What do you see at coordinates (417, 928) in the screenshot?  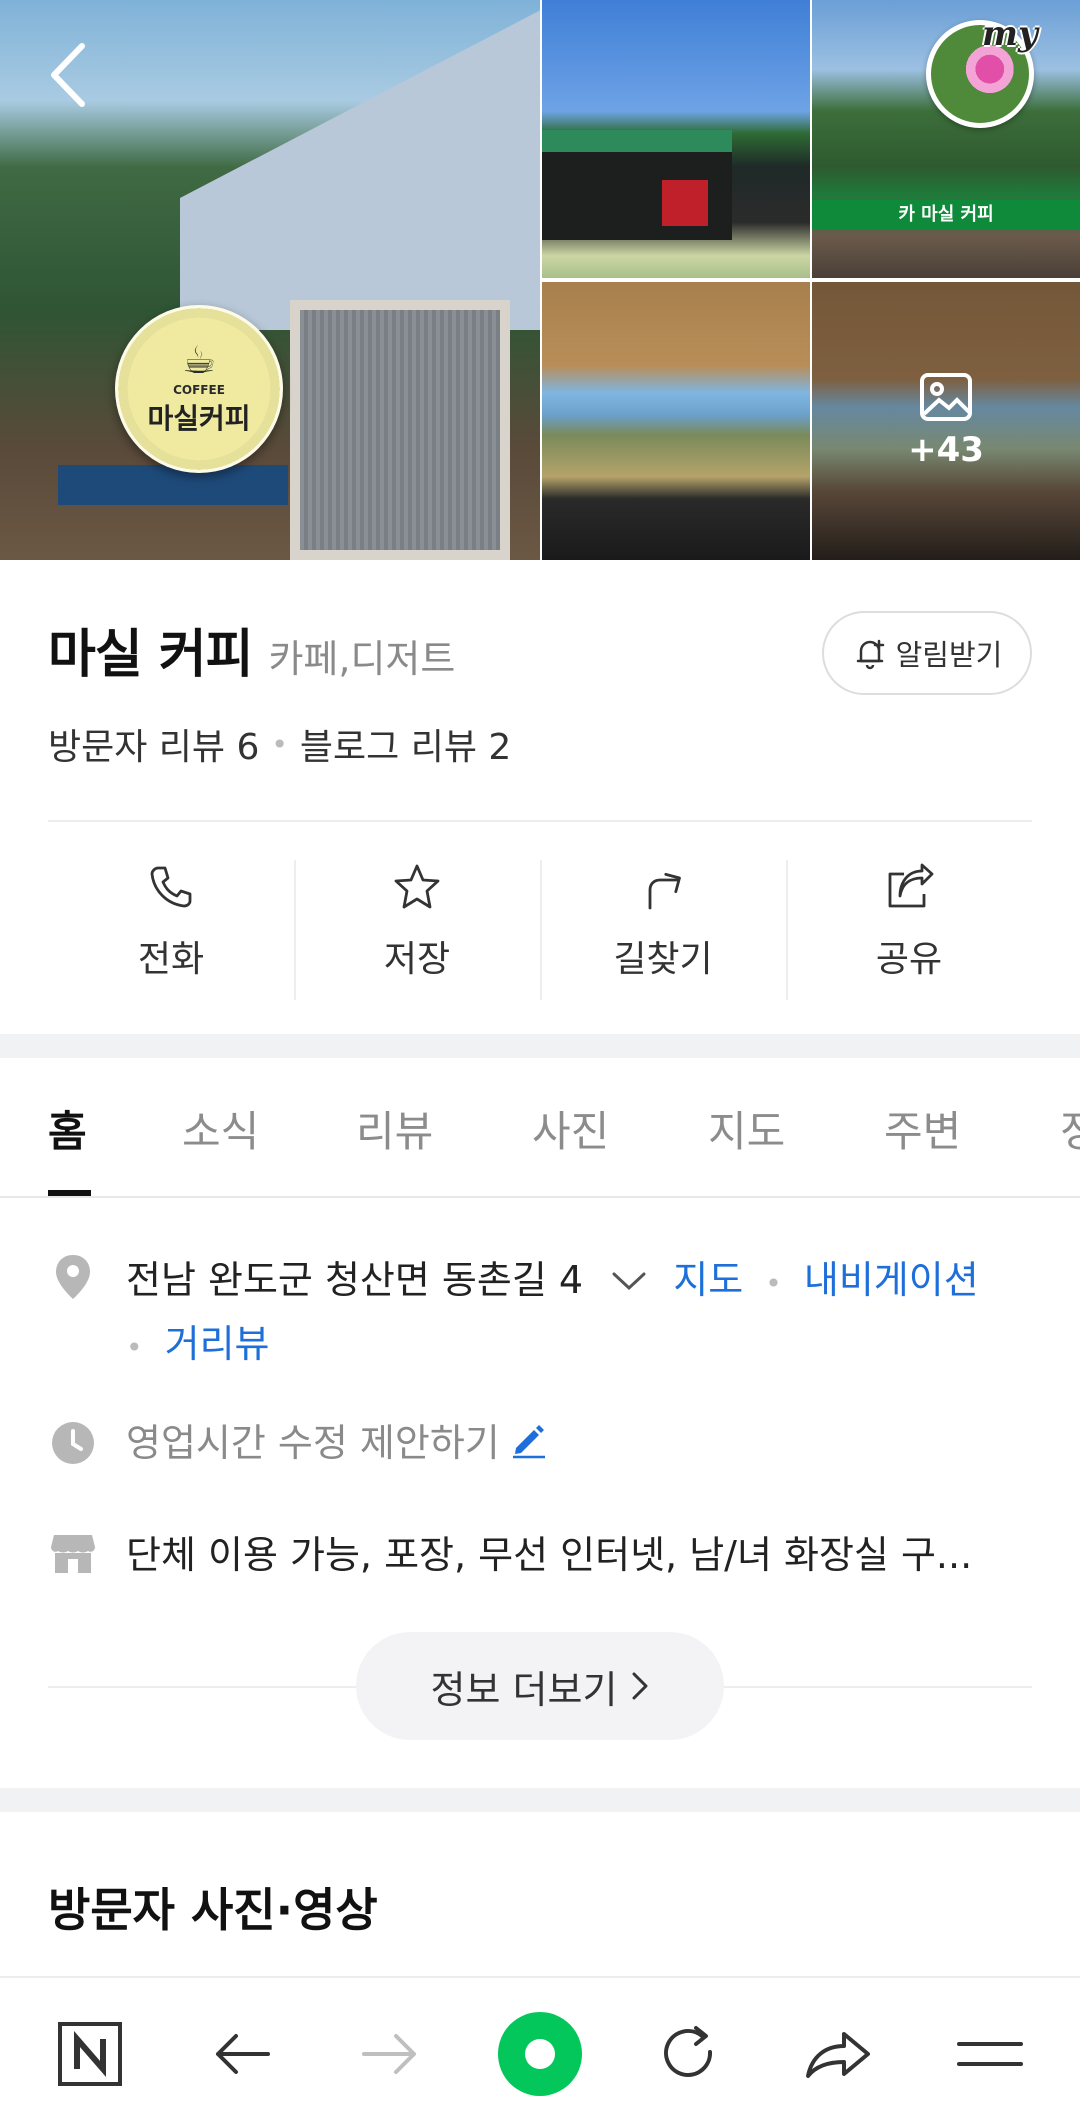 I see `save-button: 저장` at bounding box center [417, 928].